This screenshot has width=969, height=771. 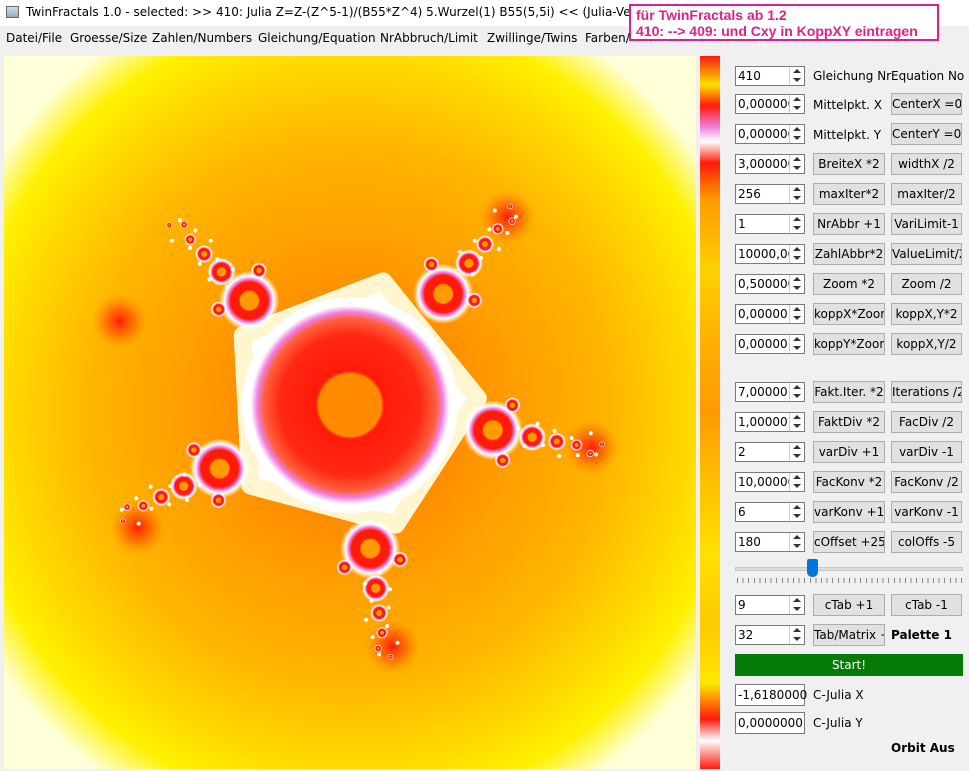 I want to click on var-konv-spinbox: 6, so click(x=770, y=512).